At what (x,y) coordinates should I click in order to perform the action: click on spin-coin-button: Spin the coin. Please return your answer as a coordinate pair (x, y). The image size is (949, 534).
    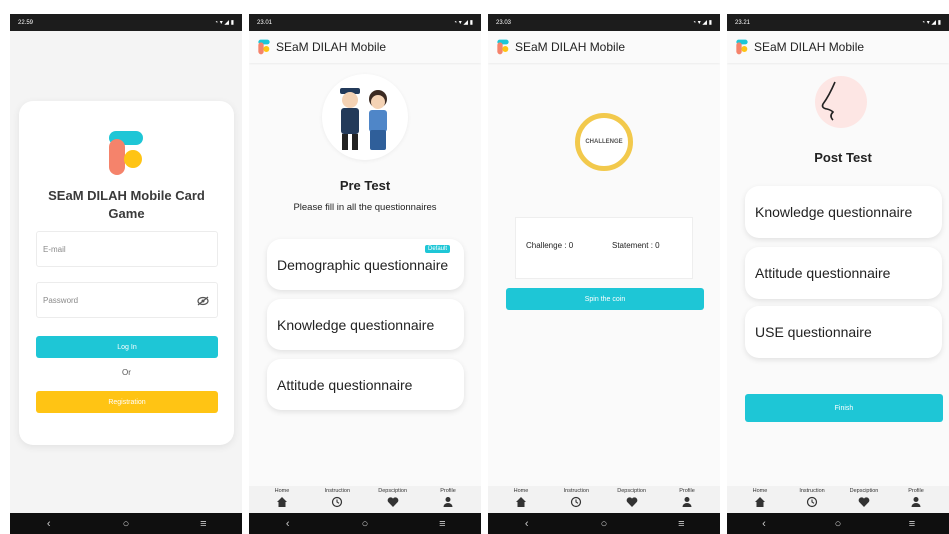
    Looking at the image, I should click on (605, 299).